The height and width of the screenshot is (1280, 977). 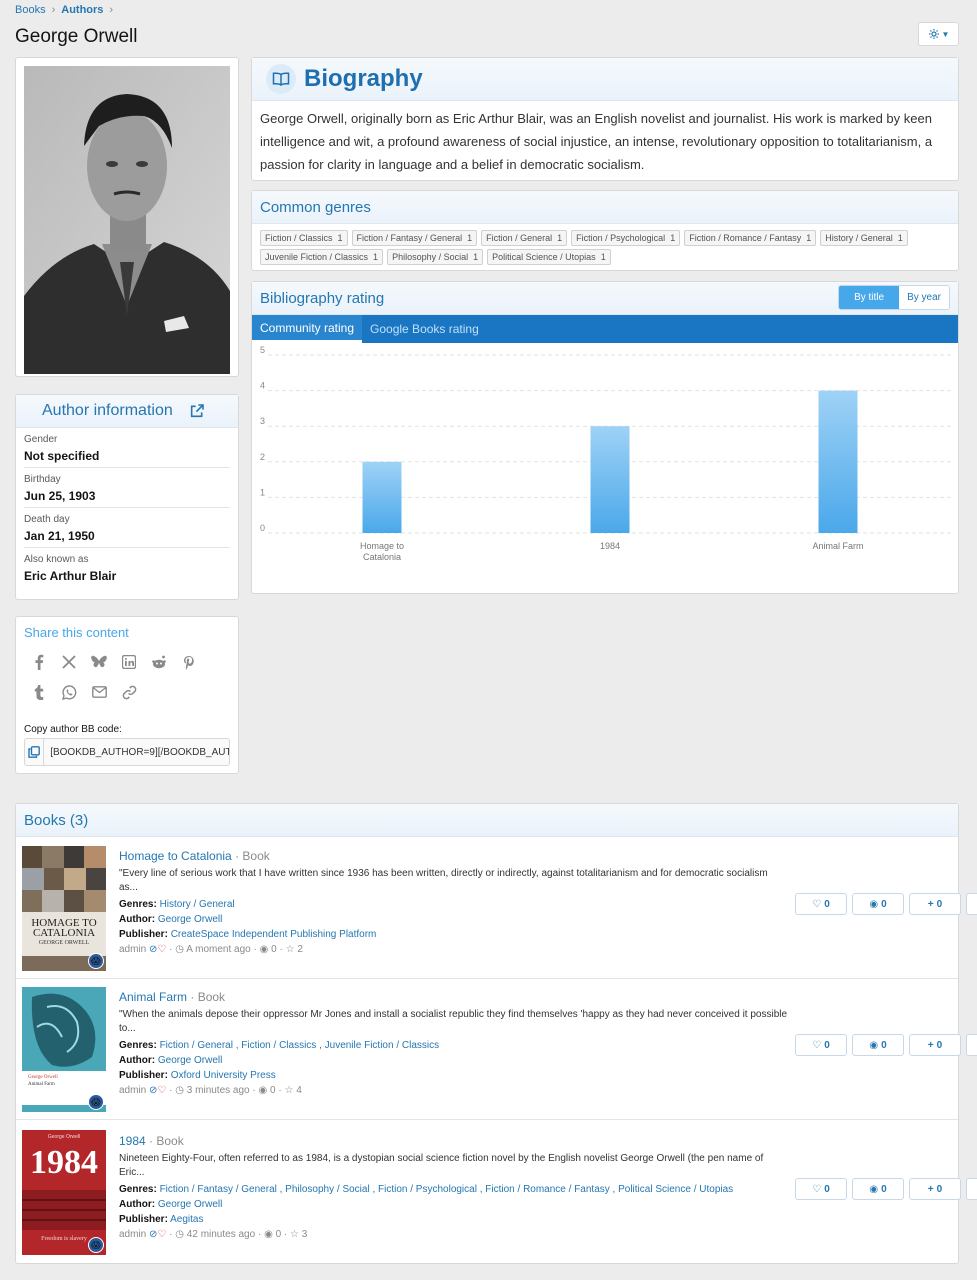 I want to click on linkedin-icon, so click(x=129, y=662).